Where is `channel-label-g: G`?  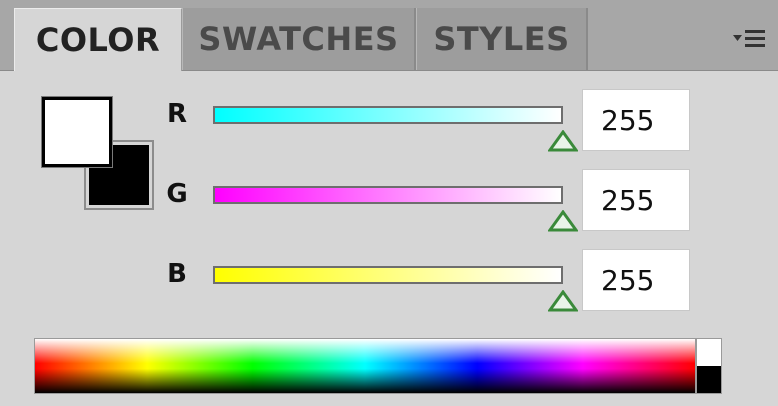
channel-label-g: G is located at coordinates (177, 194).